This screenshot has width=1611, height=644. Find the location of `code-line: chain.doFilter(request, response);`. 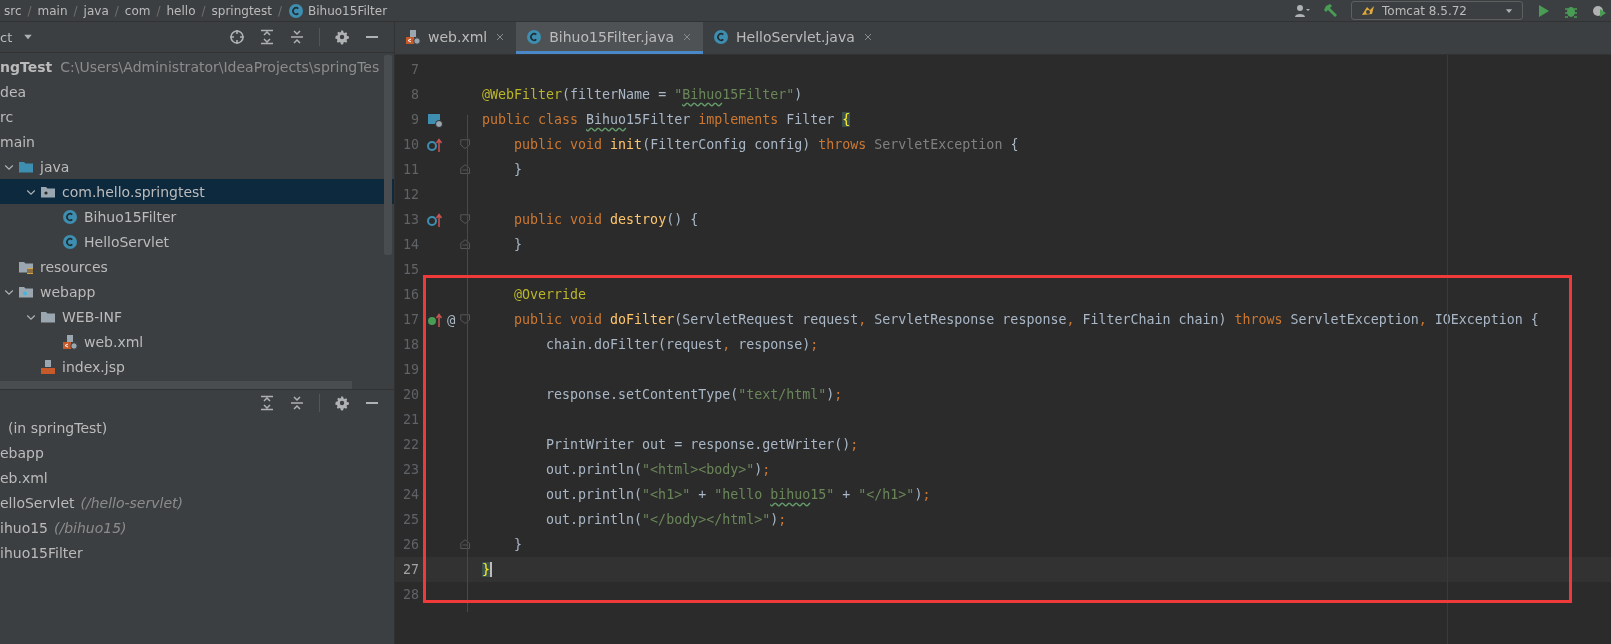

code-line: chain.doFilter(request, response); is located at coordinates (682, 344).